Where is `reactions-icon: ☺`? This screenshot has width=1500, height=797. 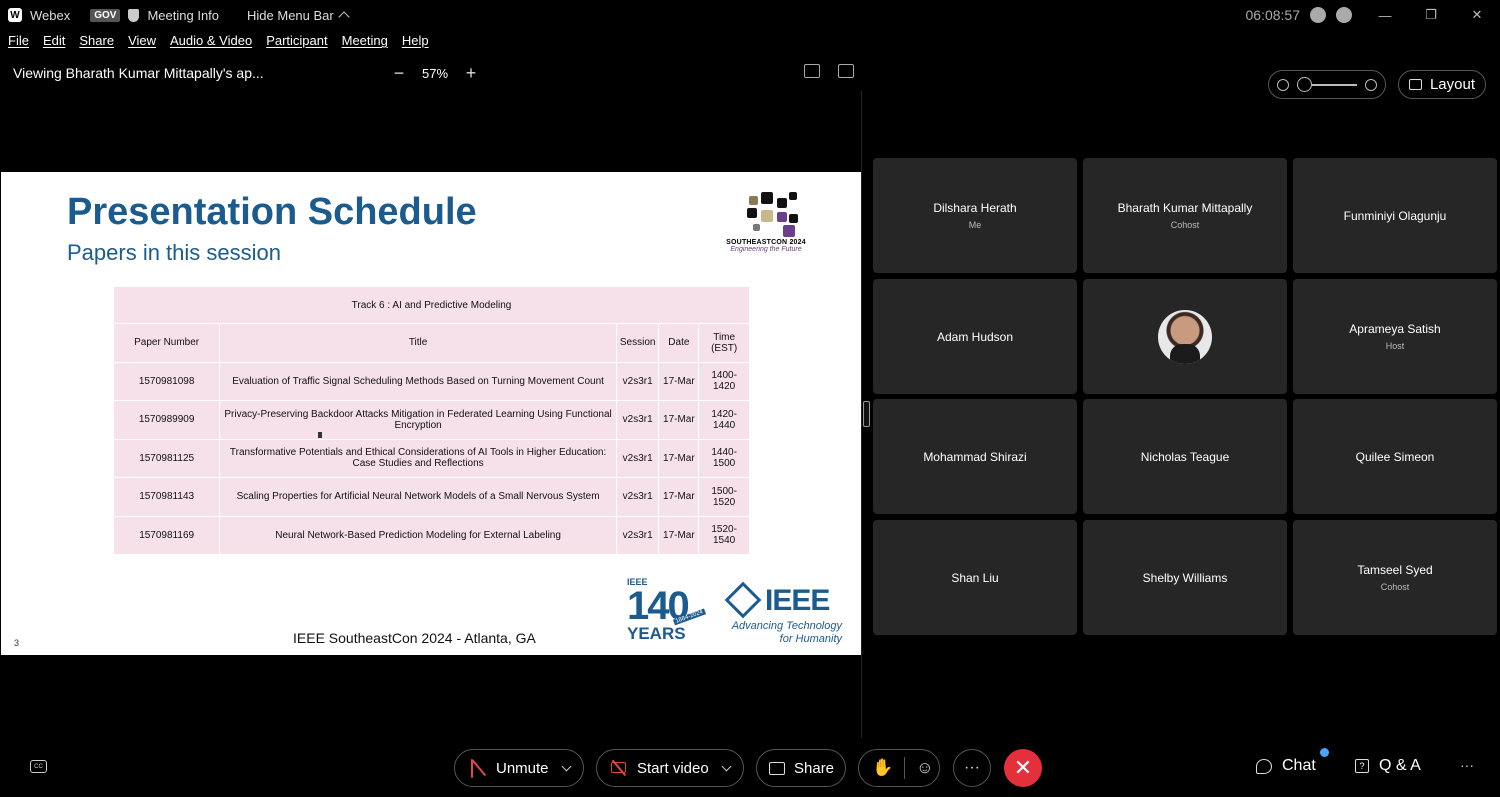 reactions-icon: ☺ is located at coordinates (924, 768).